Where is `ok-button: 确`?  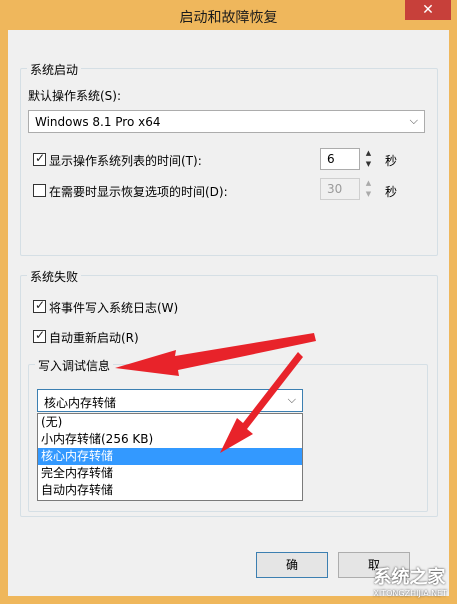 ok-button: 确 is located at coordinates (292, 565).